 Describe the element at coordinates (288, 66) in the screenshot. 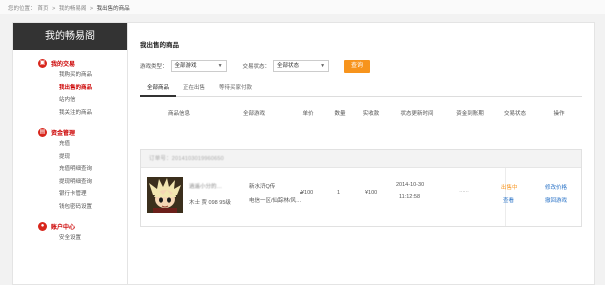

I see `trade-status-value: 全部状态` at that location.